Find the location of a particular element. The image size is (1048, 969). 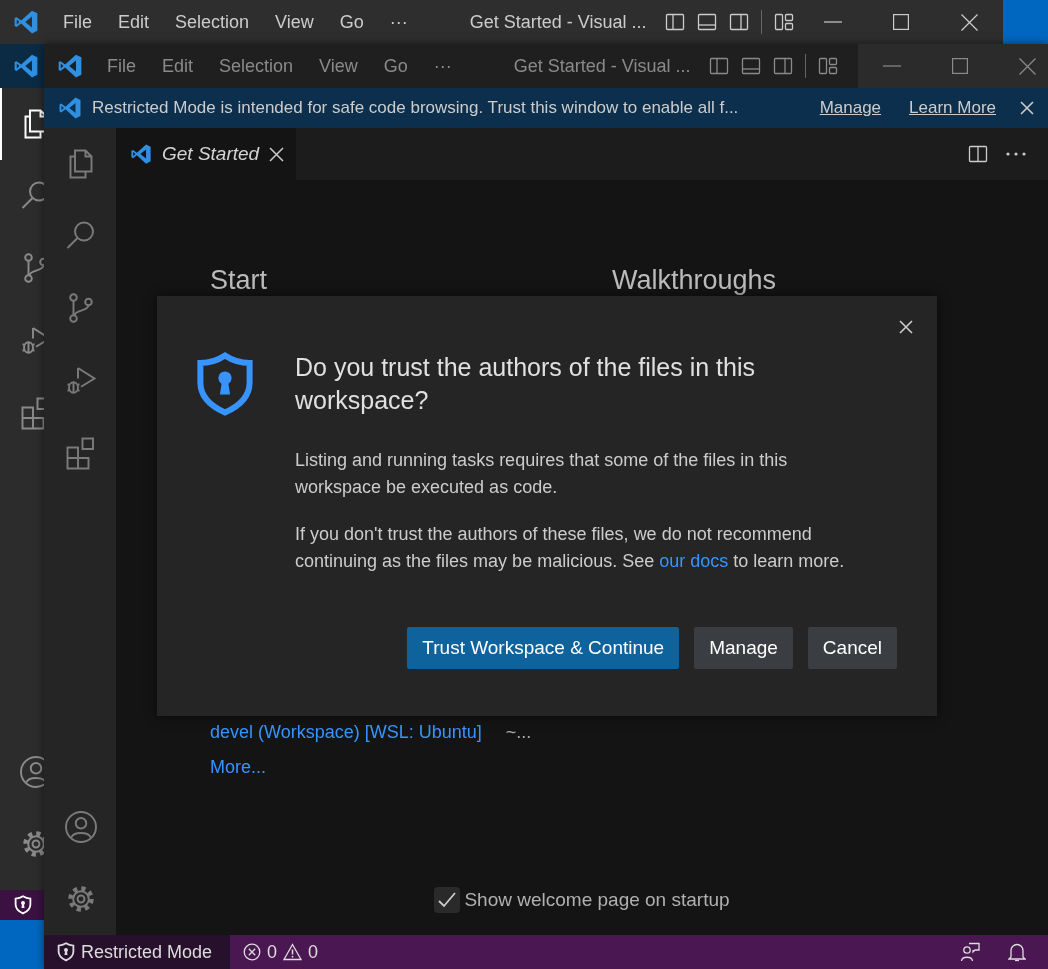

warning-icon is located at coordinates (292, 952).